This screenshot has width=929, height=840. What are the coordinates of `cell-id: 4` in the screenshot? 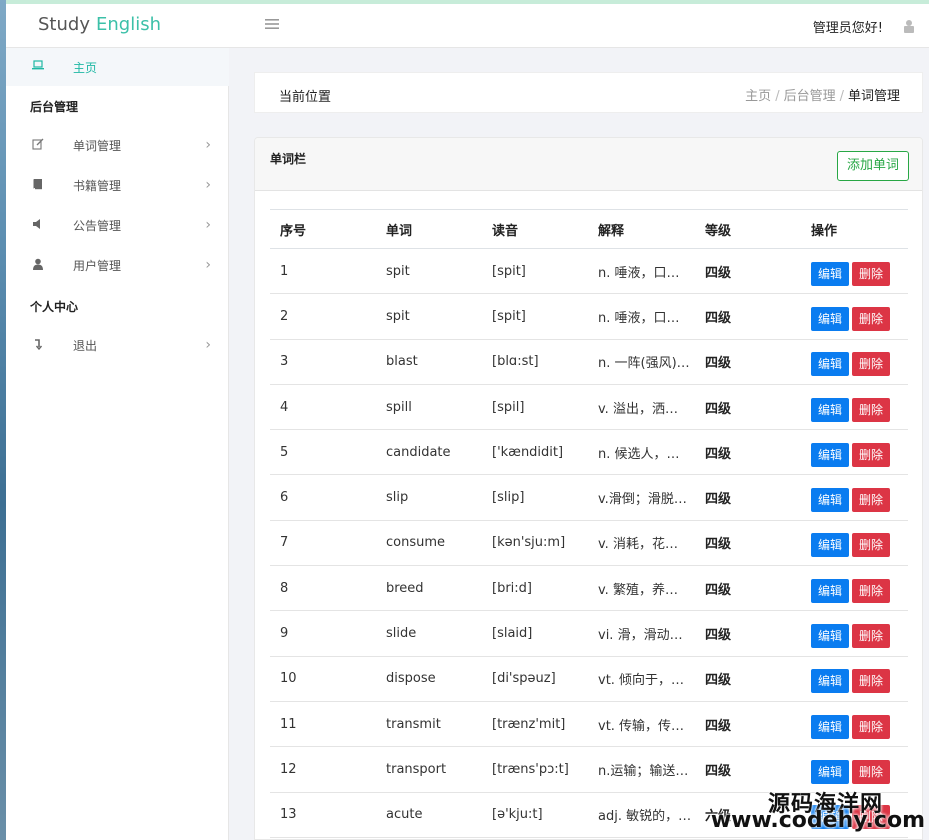 It's located at (323, 407).